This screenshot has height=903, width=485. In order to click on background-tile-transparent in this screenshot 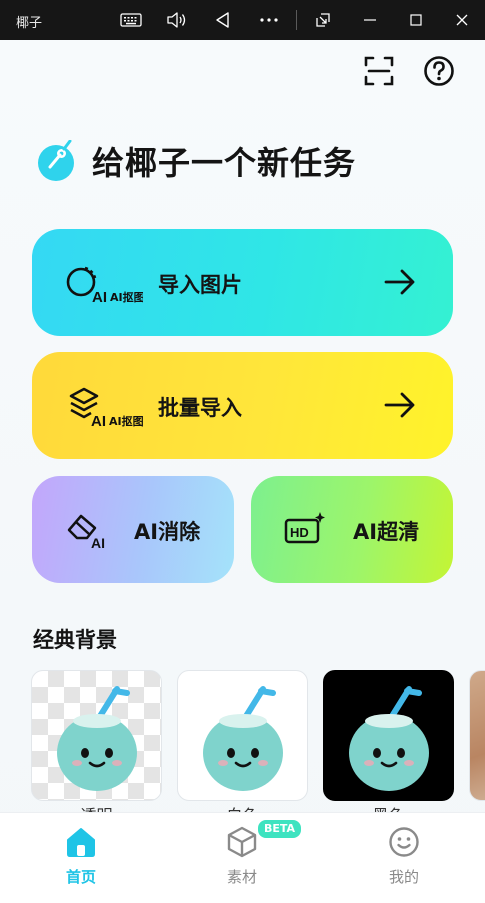, I will do `click(96, 735)`.